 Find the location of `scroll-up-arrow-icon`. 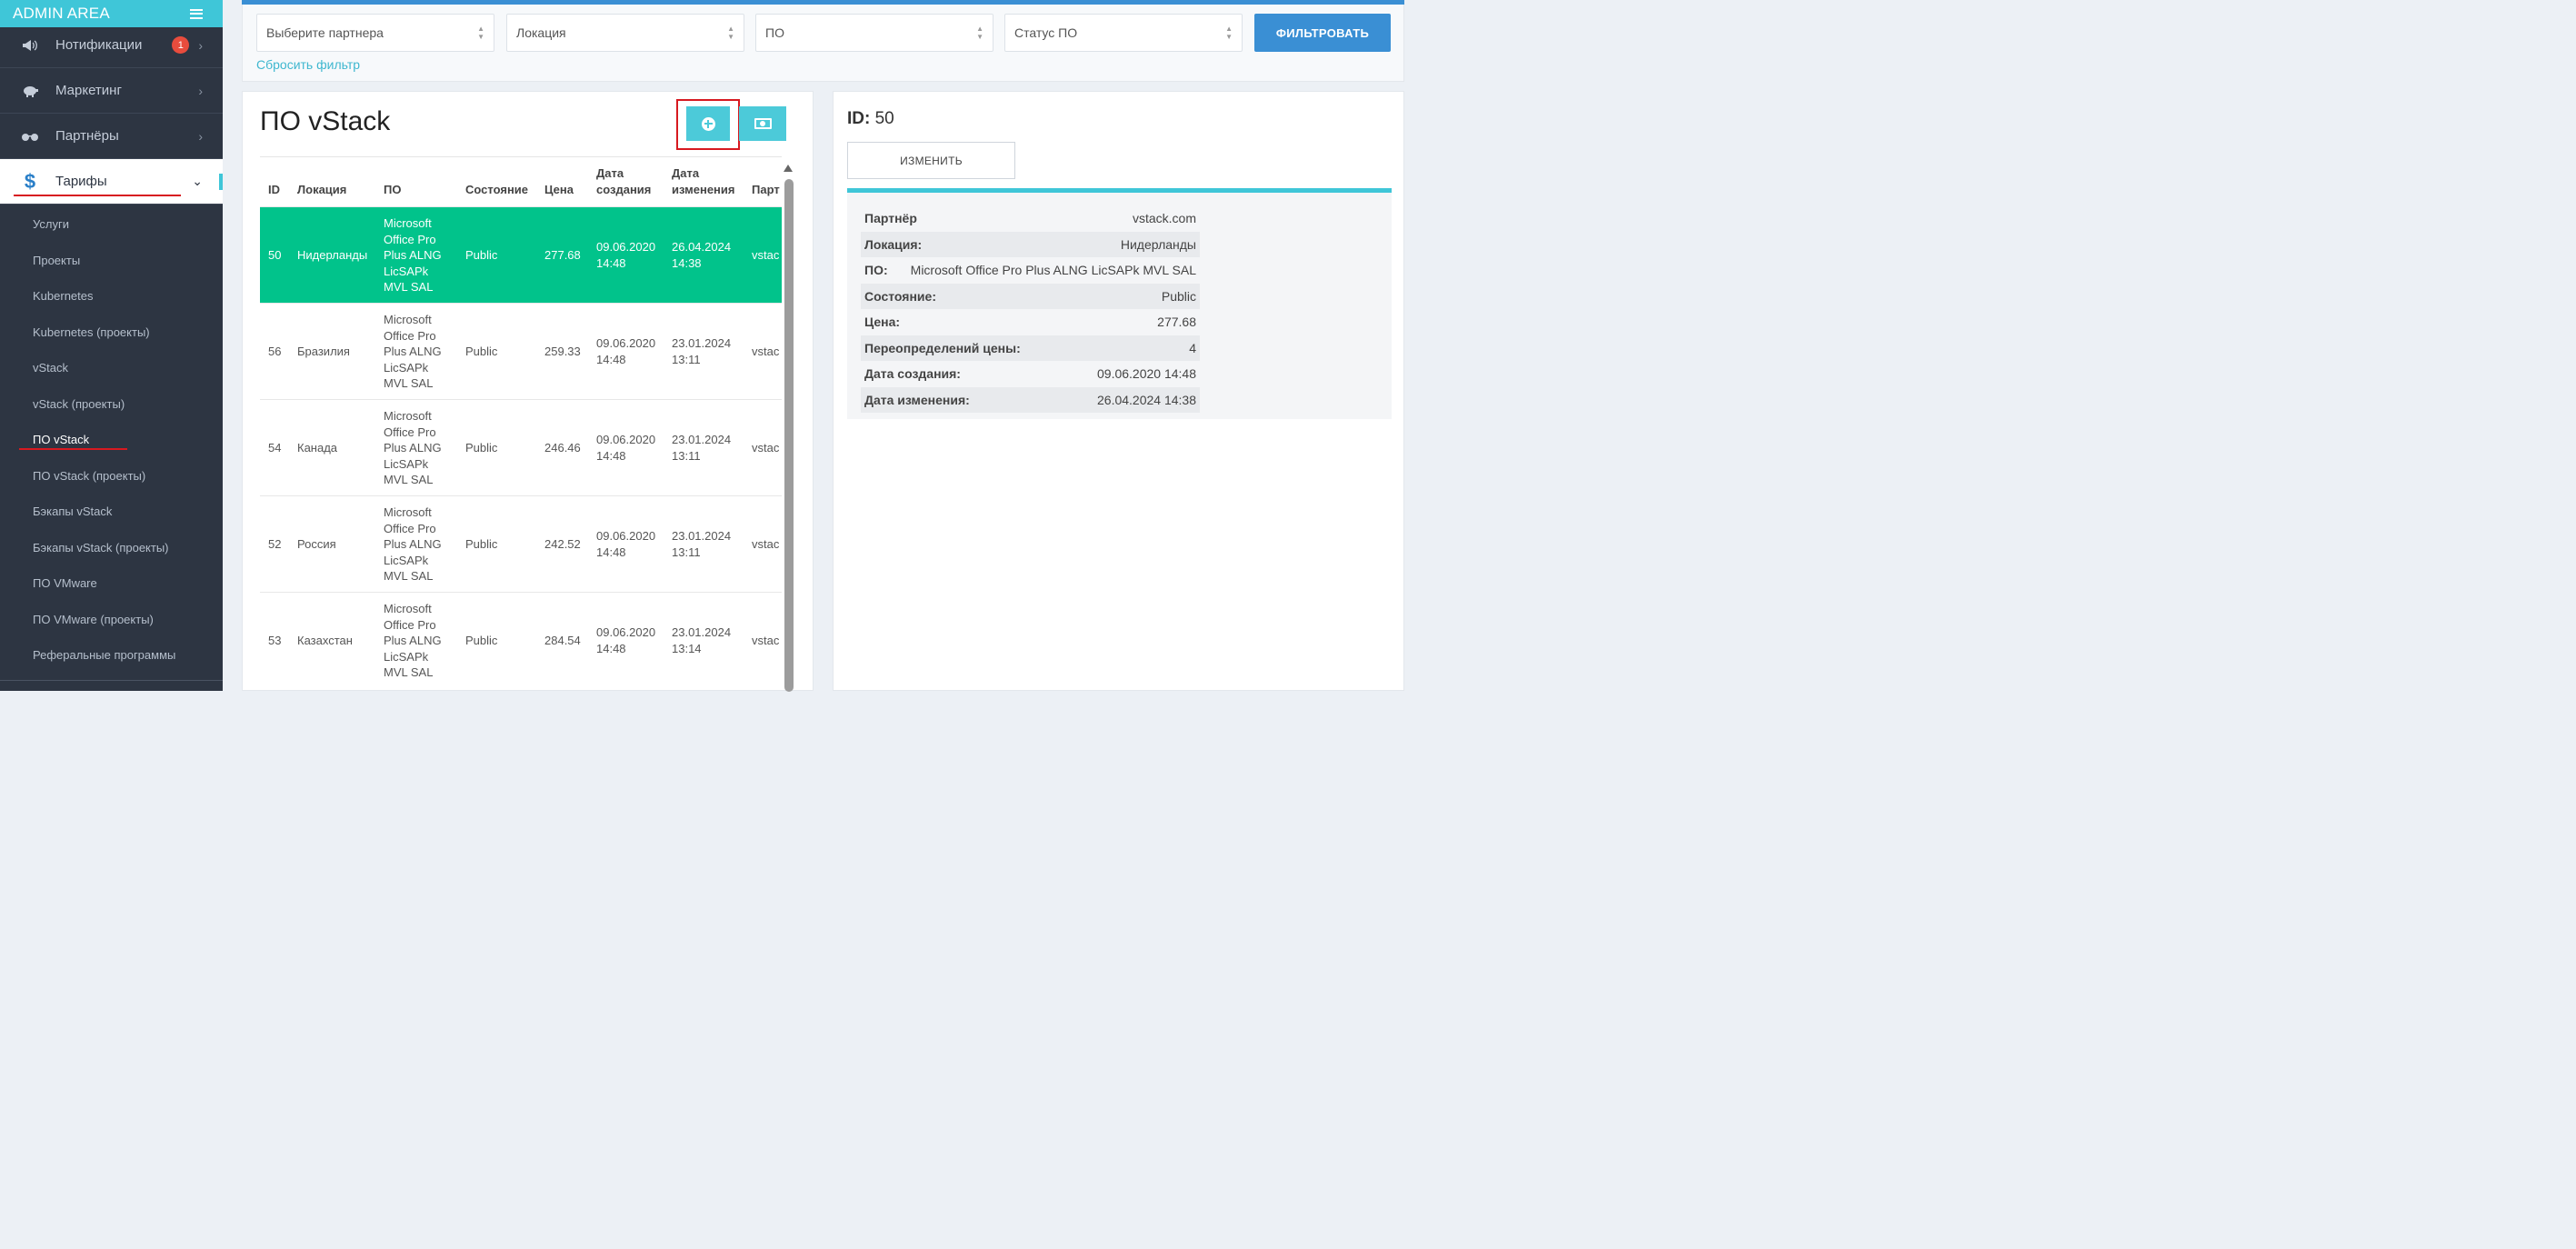

scroll-up-arrow-icon is located at coordinates (788, 168).